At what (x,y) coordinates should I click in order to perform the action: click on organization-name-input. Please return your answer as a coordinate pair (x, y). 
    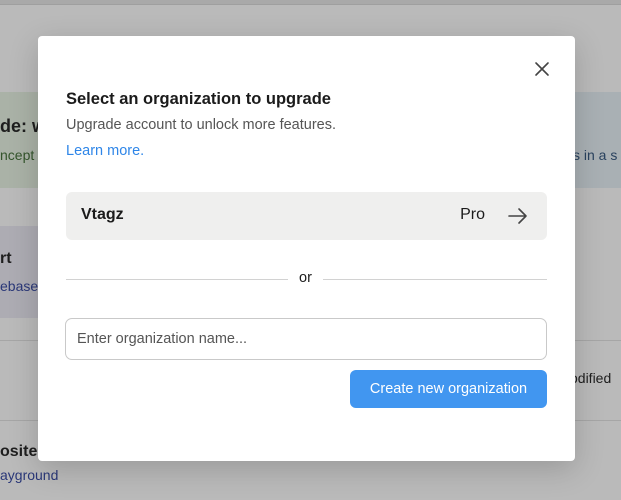
    Looking at the image, I should click on (306, 339).